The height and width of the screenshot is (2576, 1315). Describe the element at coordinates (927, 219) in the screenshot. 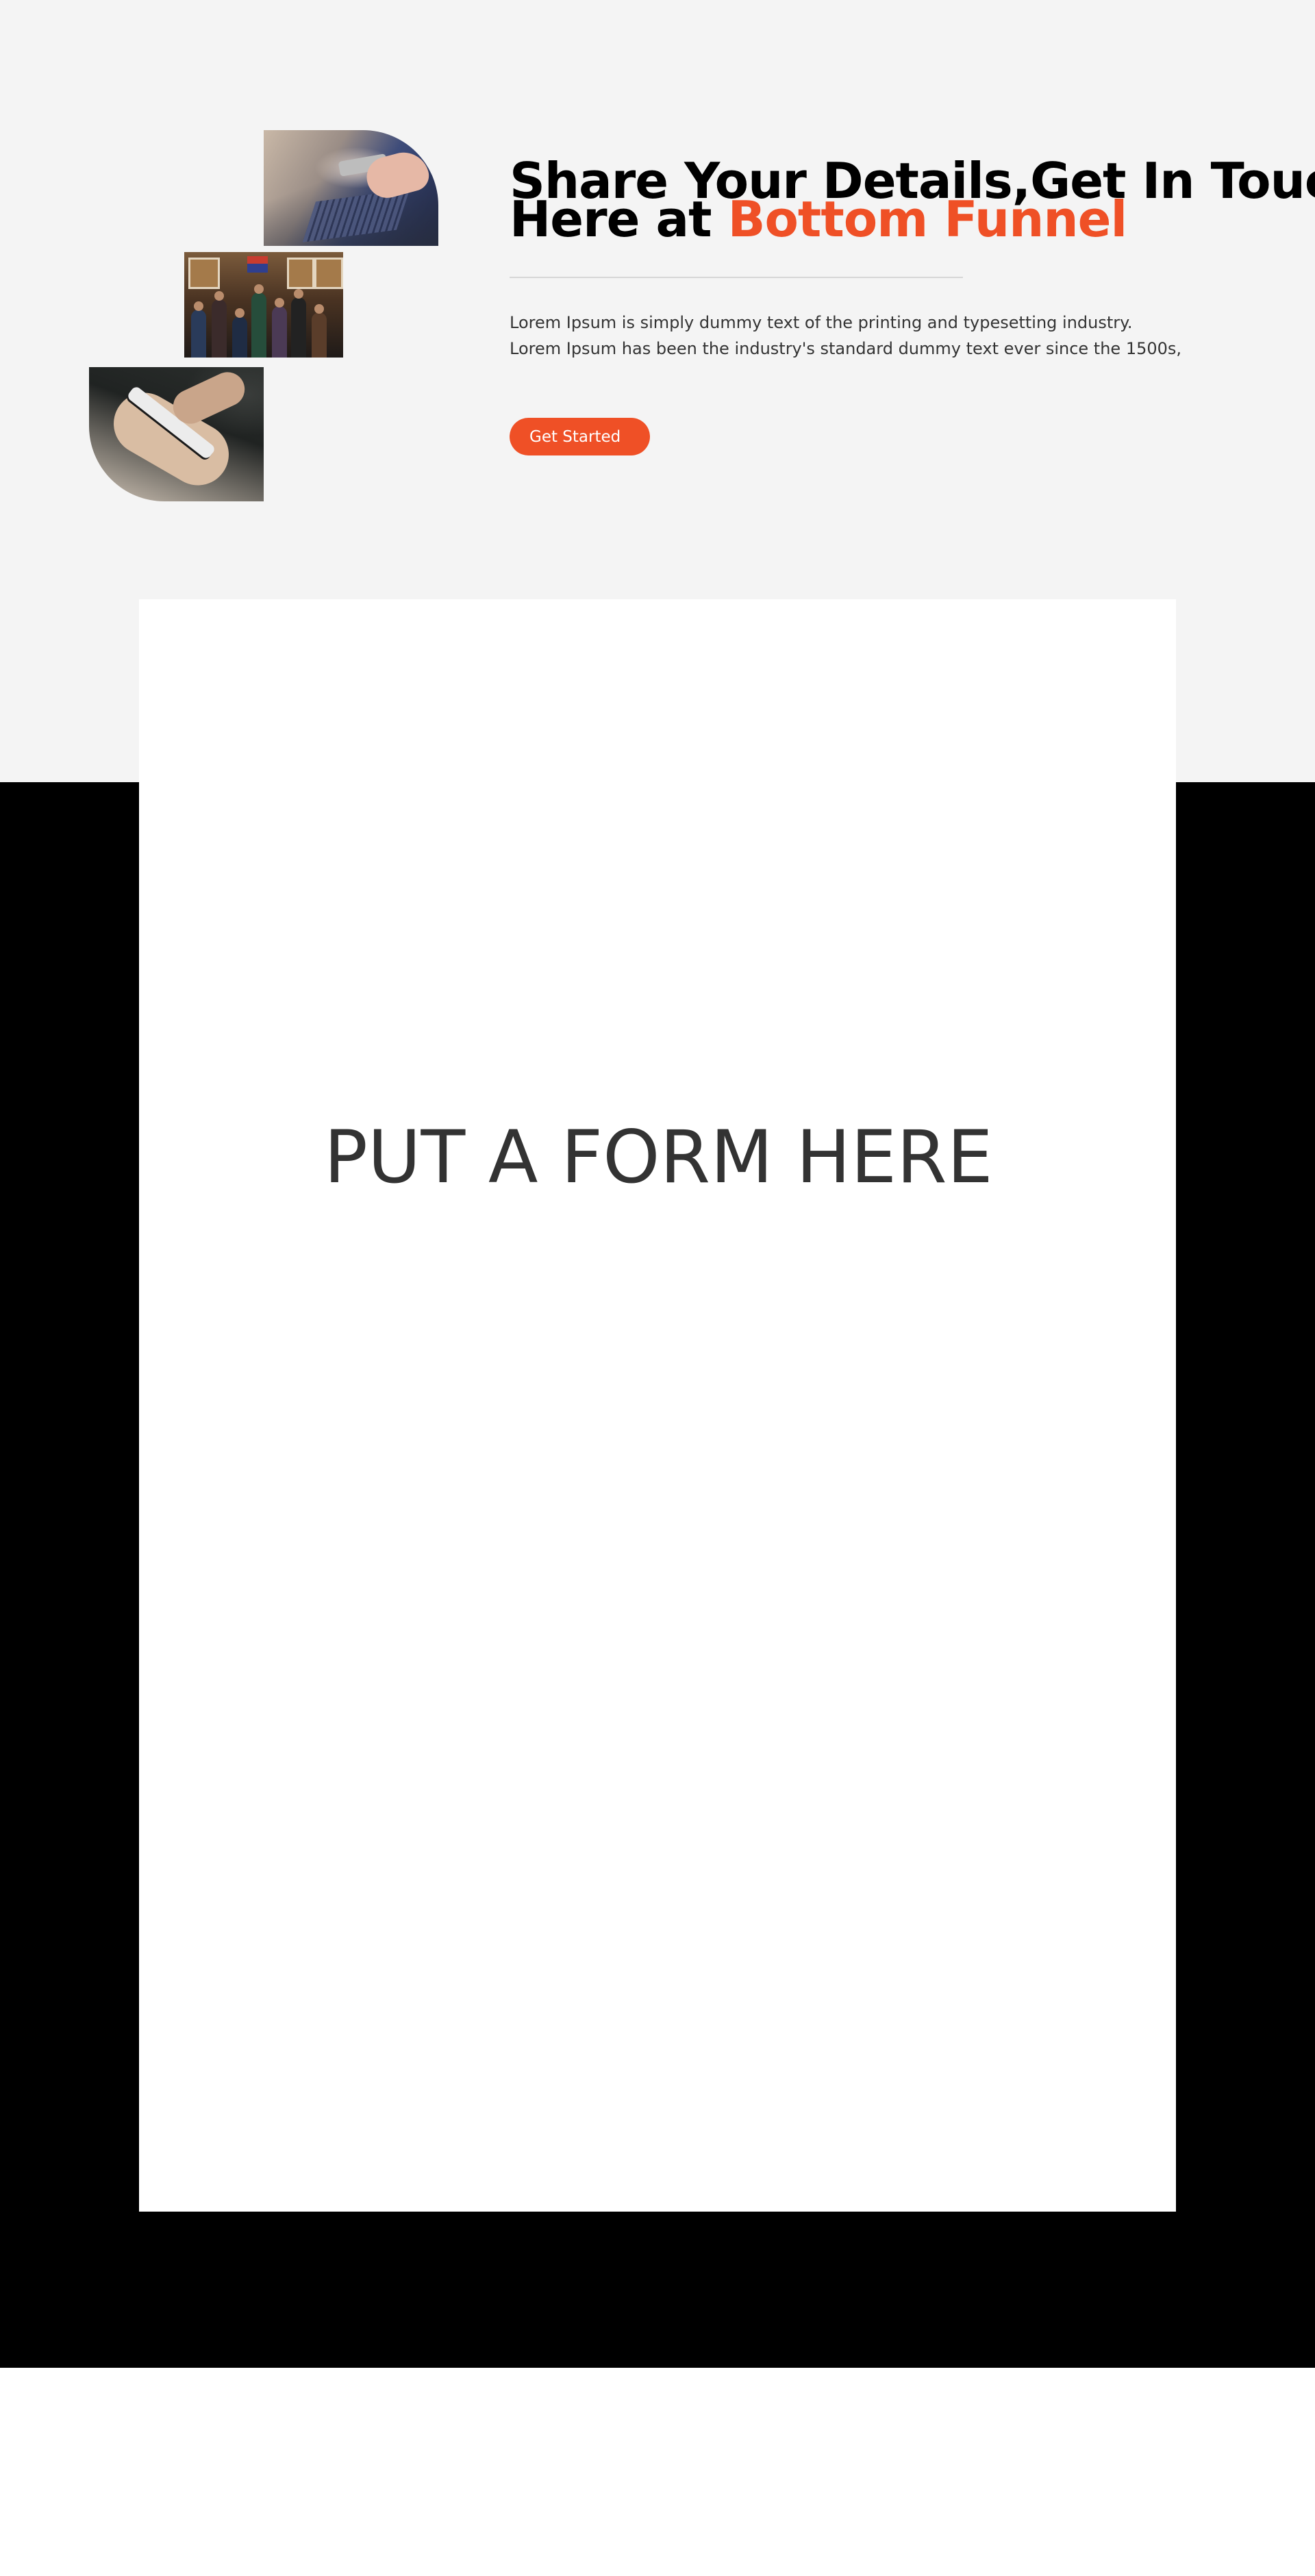

I see `brand-name: Bottom Funnel` at that location.